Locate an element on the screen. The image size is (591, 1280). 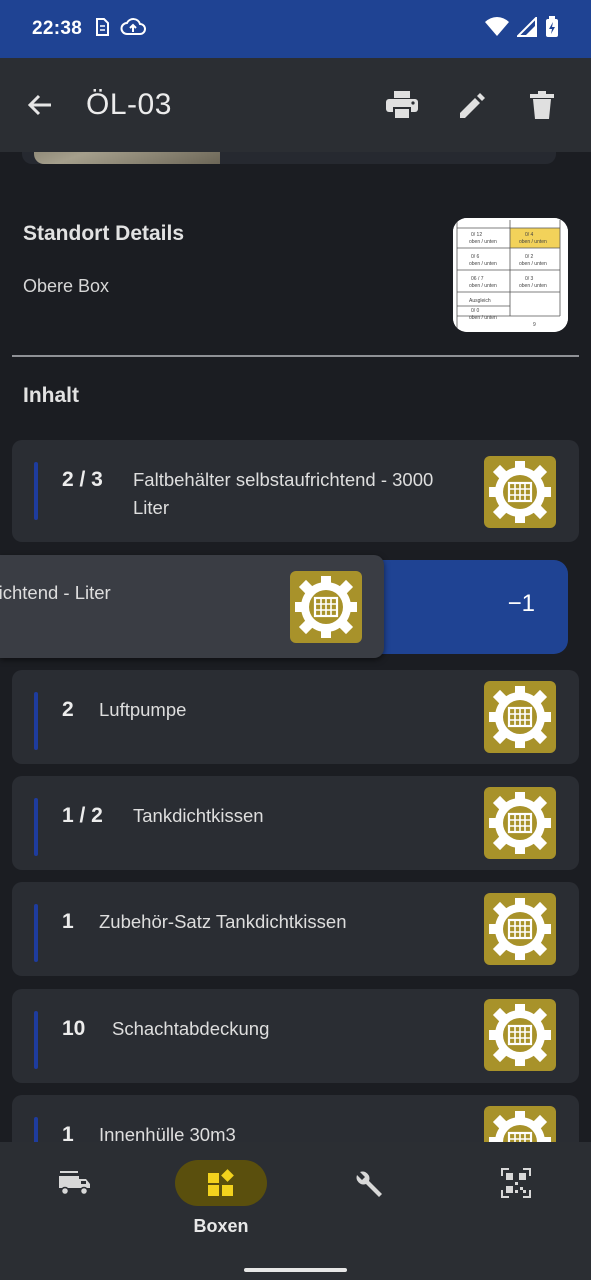
arrow-back-icon is located at coordinates (39, 105).